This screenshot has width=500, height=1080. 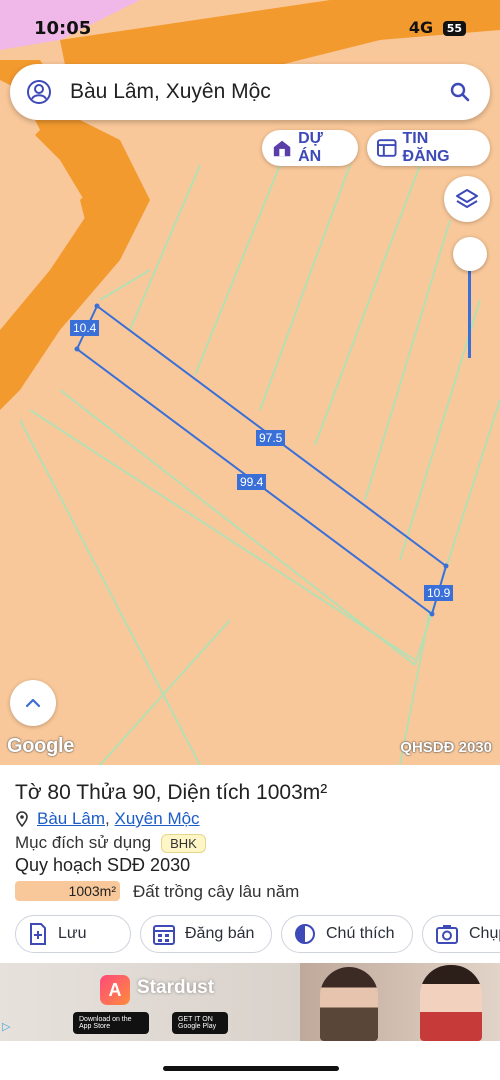 I want to click on search-icon, so click(x=460, y=94).